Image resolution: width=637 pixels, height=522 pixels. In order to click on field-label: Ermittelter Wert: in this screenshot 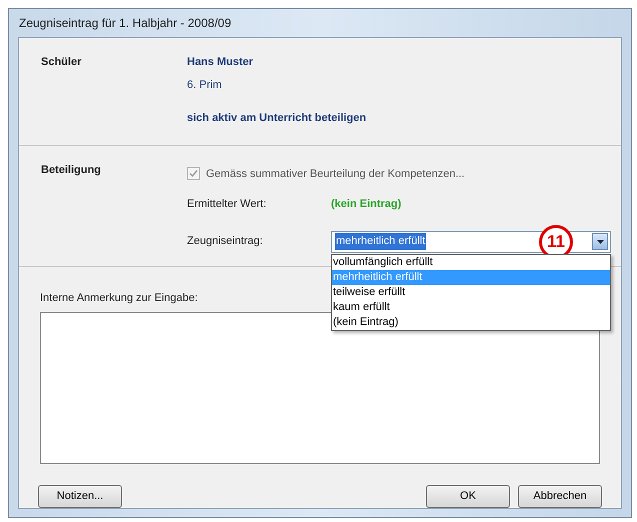, I will do `click(227, 204)`.